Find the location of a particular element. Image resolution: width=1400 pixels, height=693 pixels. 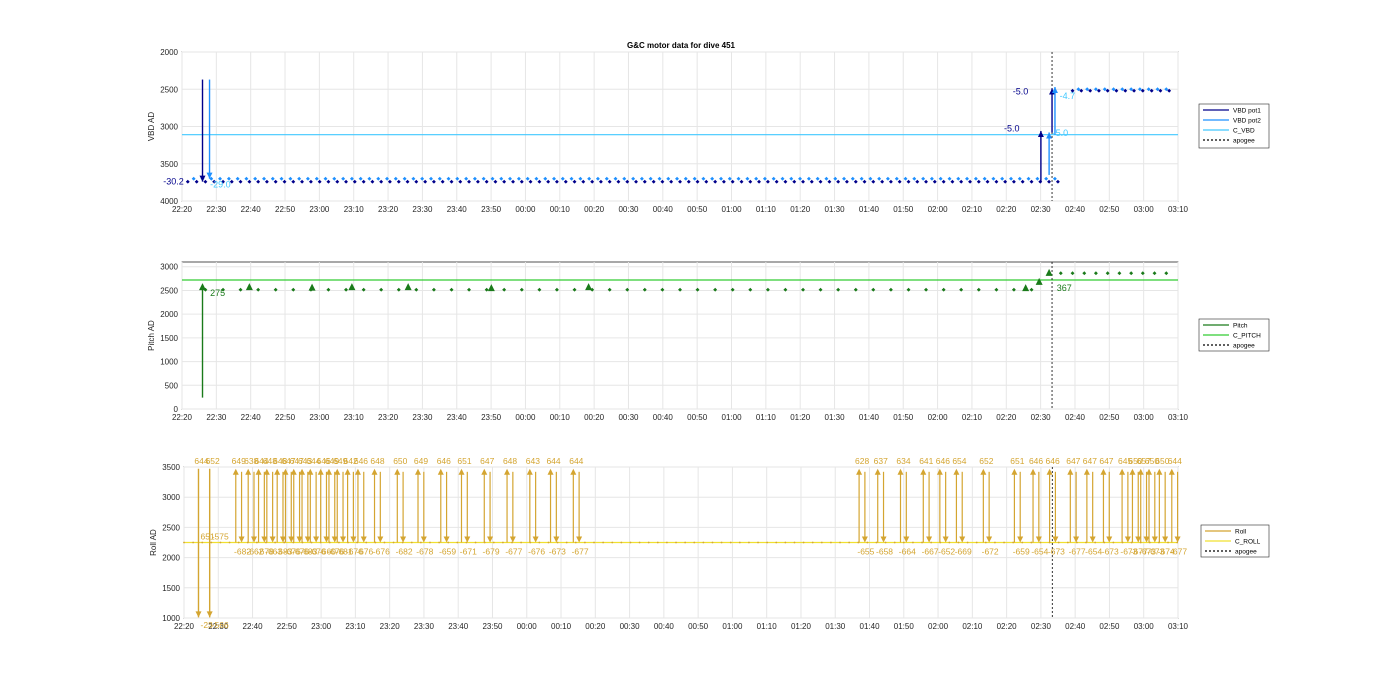

x-tick-label: 03:00 is located at coordinates (1144, 209).